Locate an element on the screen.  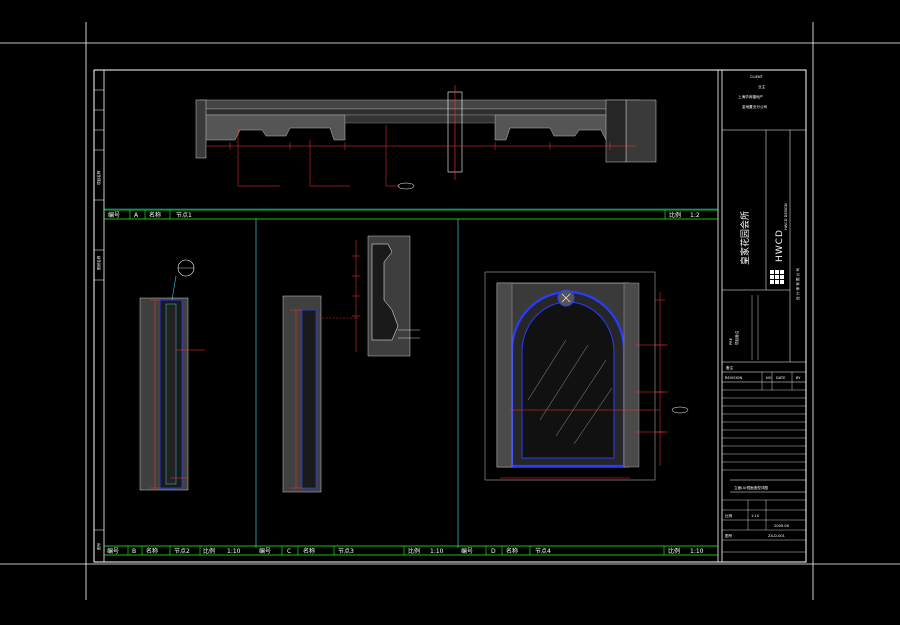
section-a-name-label: 名称 is located at coordinates (155, 215).